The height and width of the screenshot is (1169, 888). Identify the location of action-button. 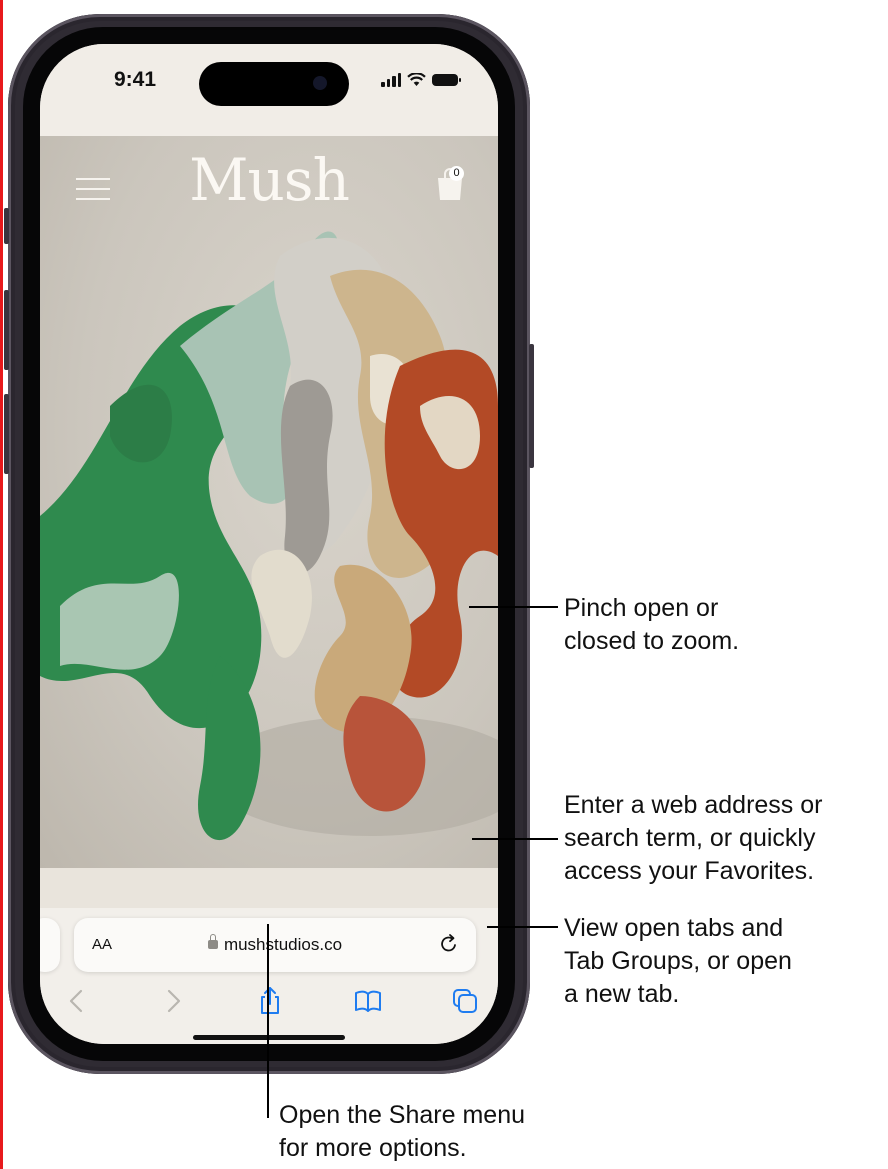
(6, 226).